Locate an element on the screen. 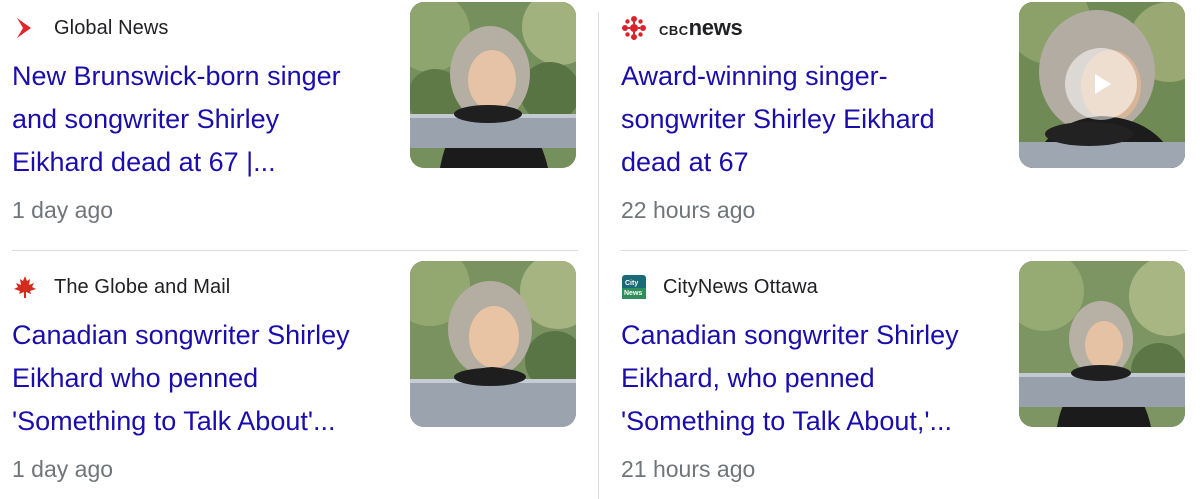 The image size is (1200, 499). source-row: Global News is located at coordinates (90, 28).